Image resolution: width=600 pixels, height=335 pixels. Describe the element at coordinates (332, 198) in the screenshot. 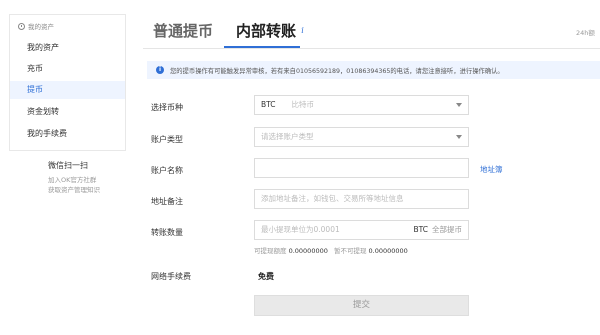

I see `address-note-placeholder: 添加地址备注，如钱包、交易所等地址信息` at that location.